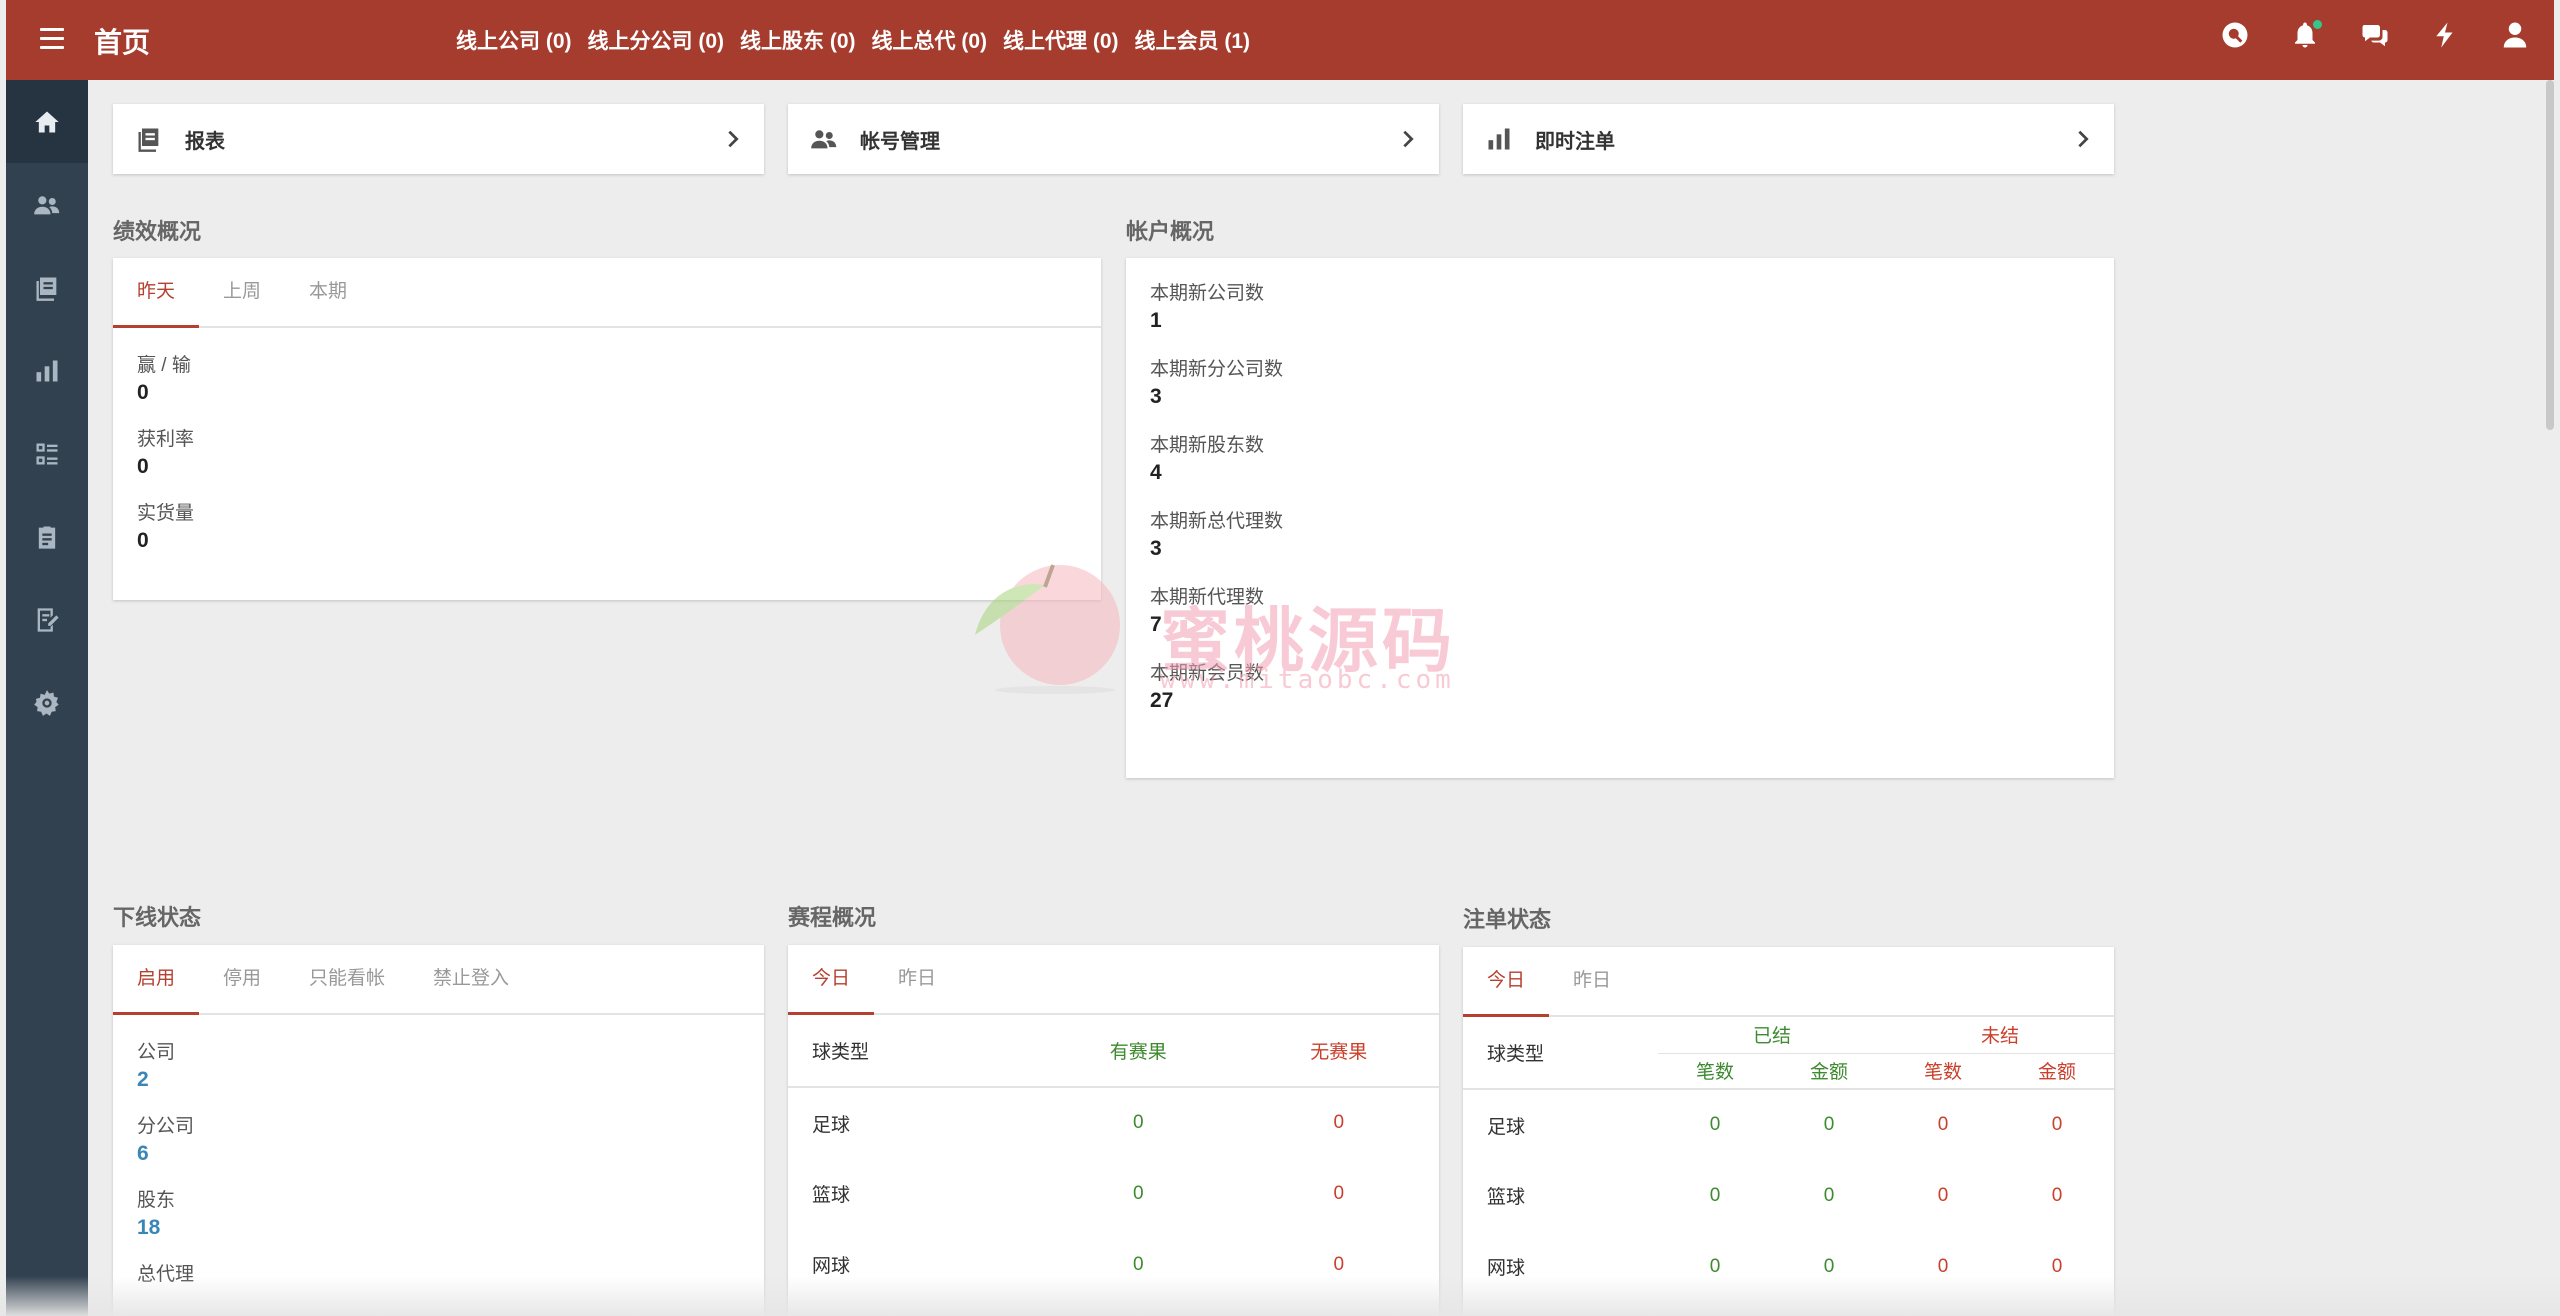 This screenshot has width=2560, height=1316. Describe the element at coordinates (242, 979) in the screenshot. I see `tab-disabled: 停用` at that location.